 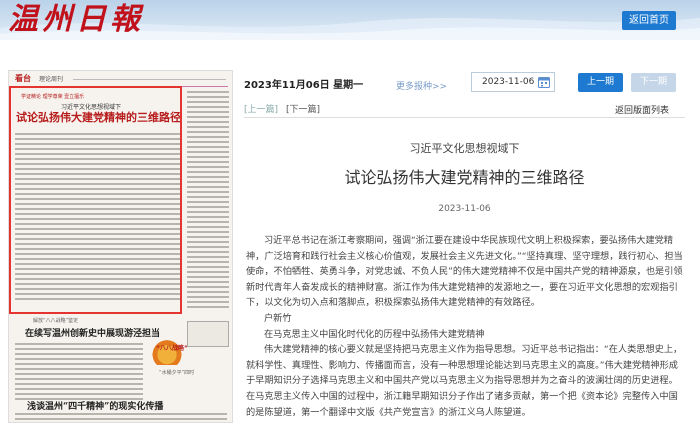 I want to click on article-date: 2023-11-06, so click(x=464, y=209).